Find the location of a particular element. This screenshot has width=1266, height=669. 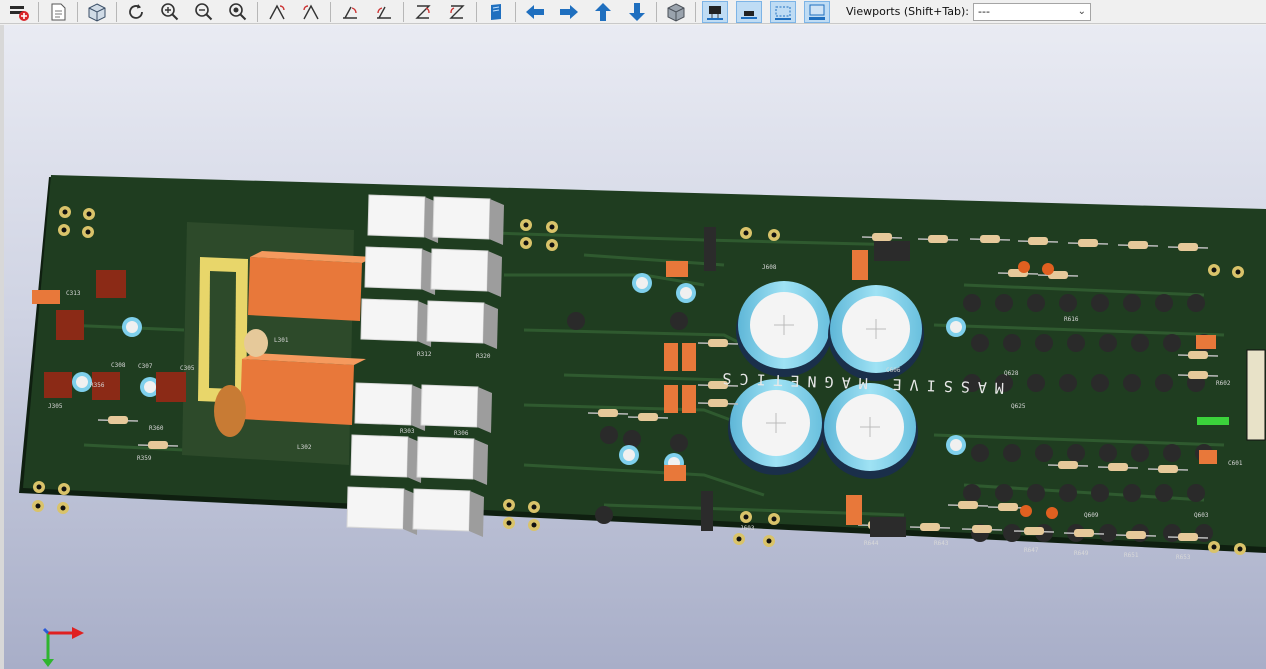

render-options-button is located at coordinates (19, 12).